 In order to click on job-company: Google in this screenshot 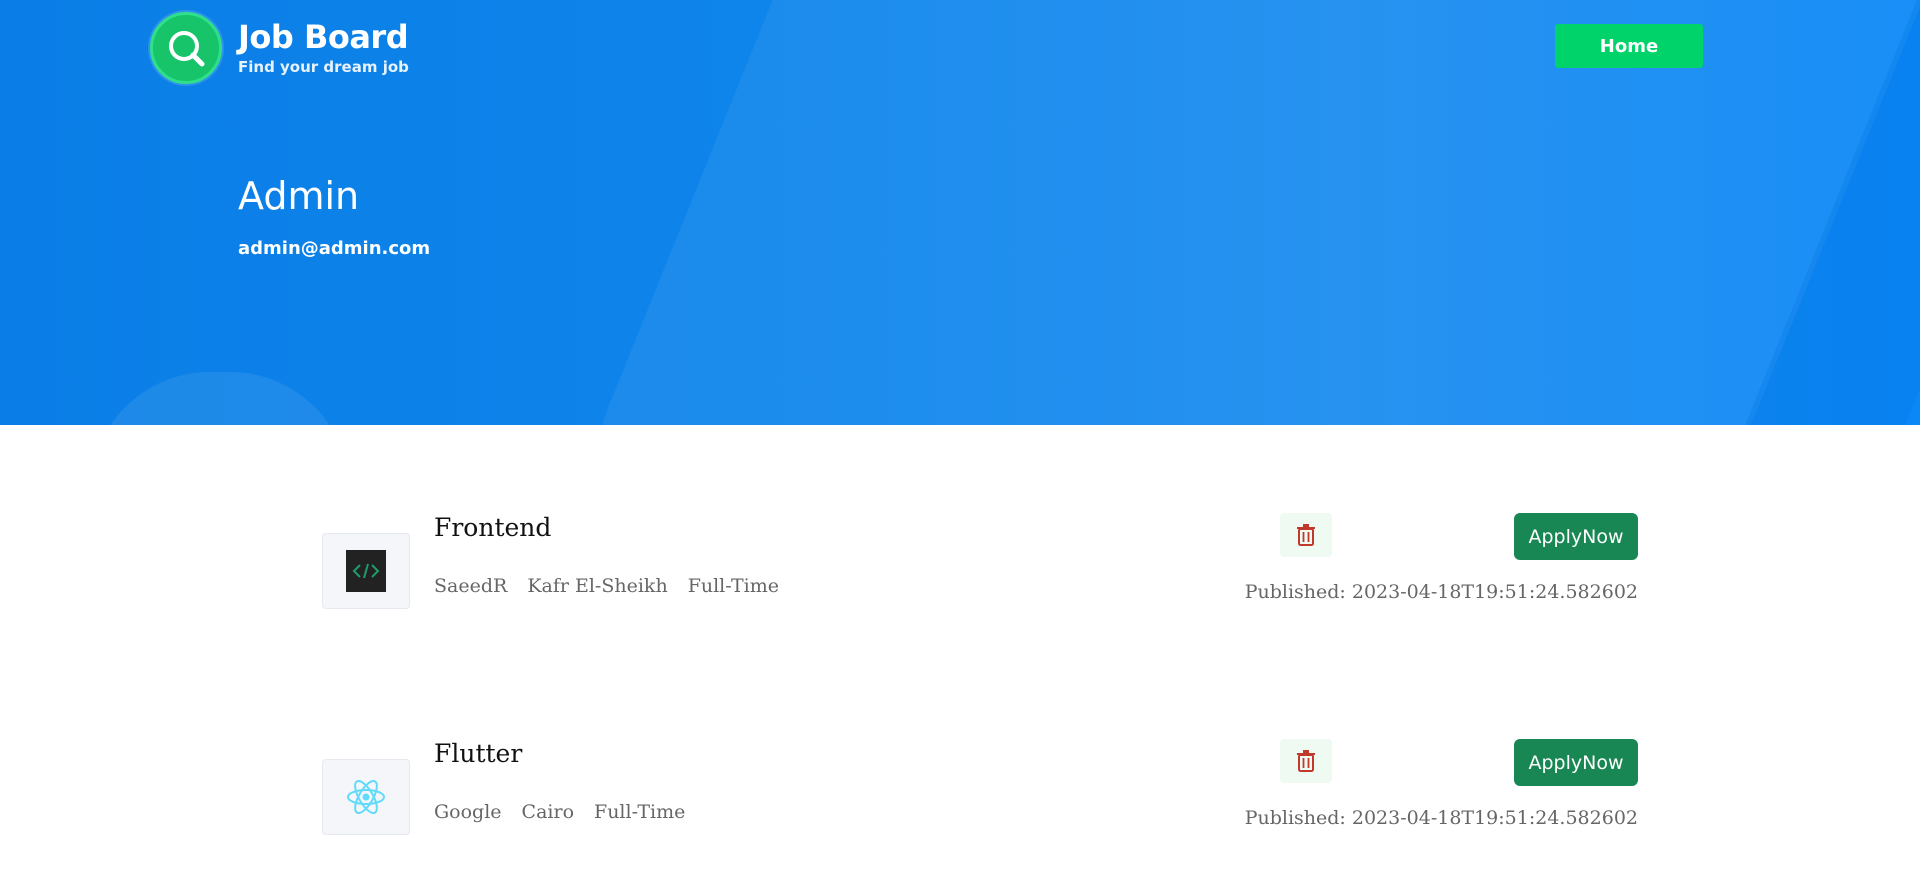, I will do `click(468, 812)`.